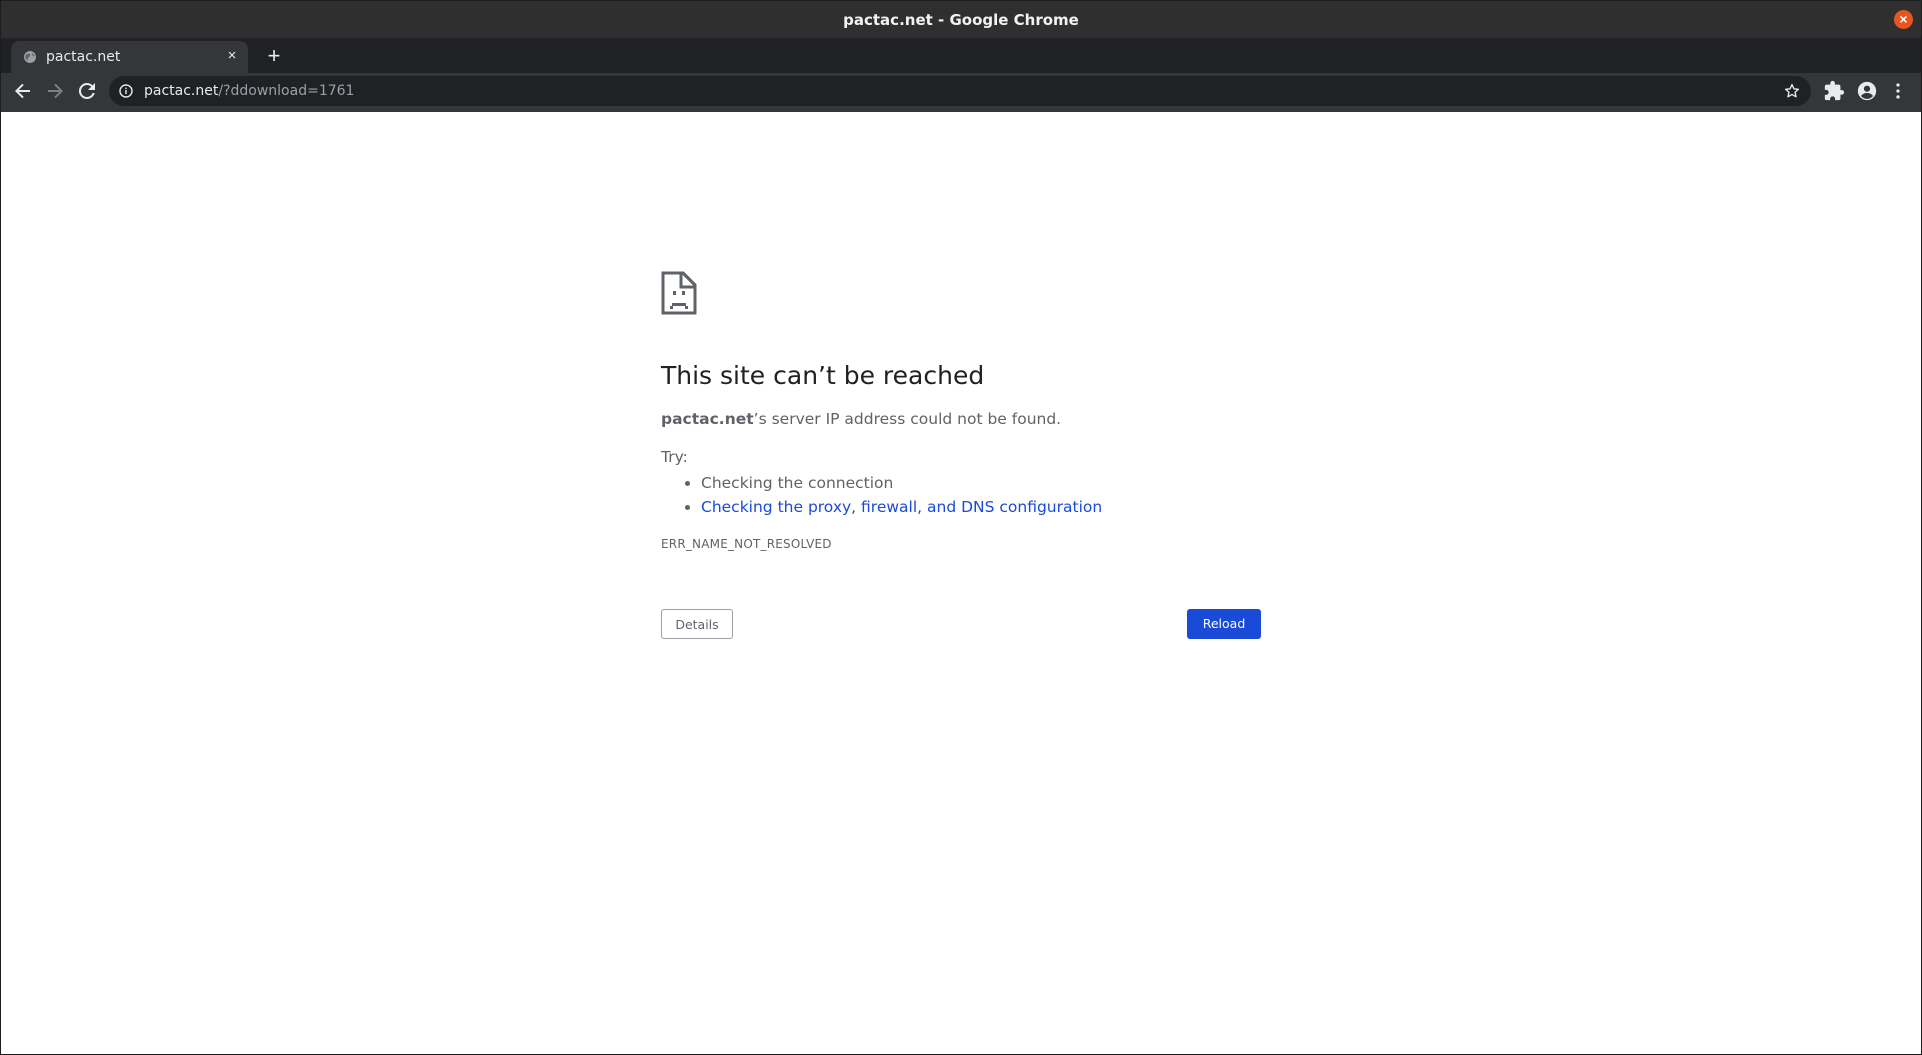  What do you see at coordinates (286, 91) in the screenshot?
I see `url-path: /?ddownload=1761` at bounding box center [286, 91].